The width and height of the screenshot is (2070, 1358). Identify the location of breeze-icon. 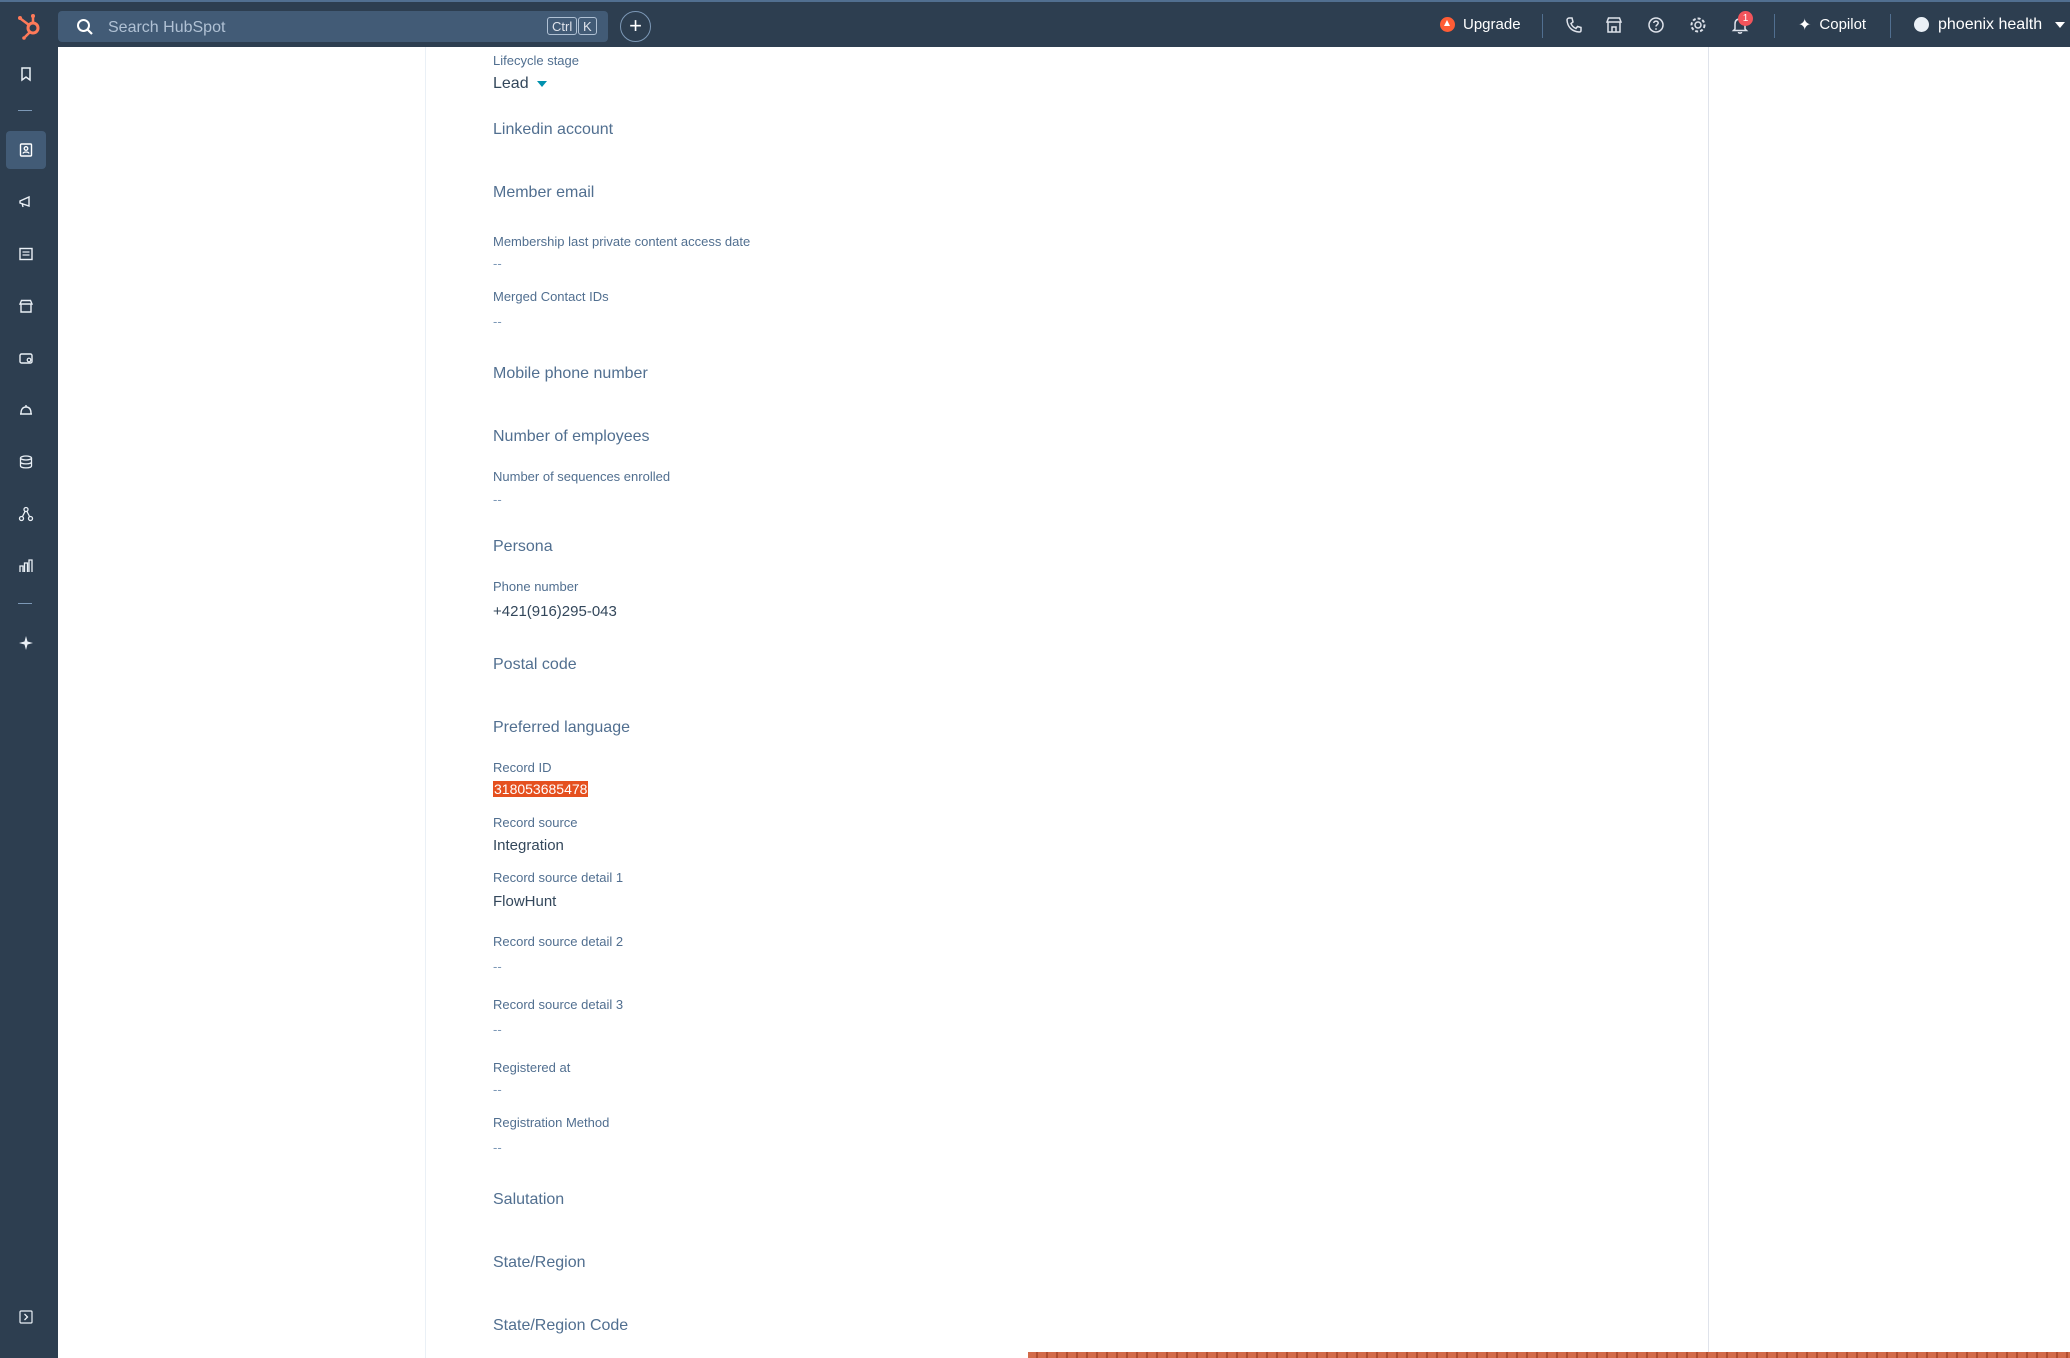
(26, 643).